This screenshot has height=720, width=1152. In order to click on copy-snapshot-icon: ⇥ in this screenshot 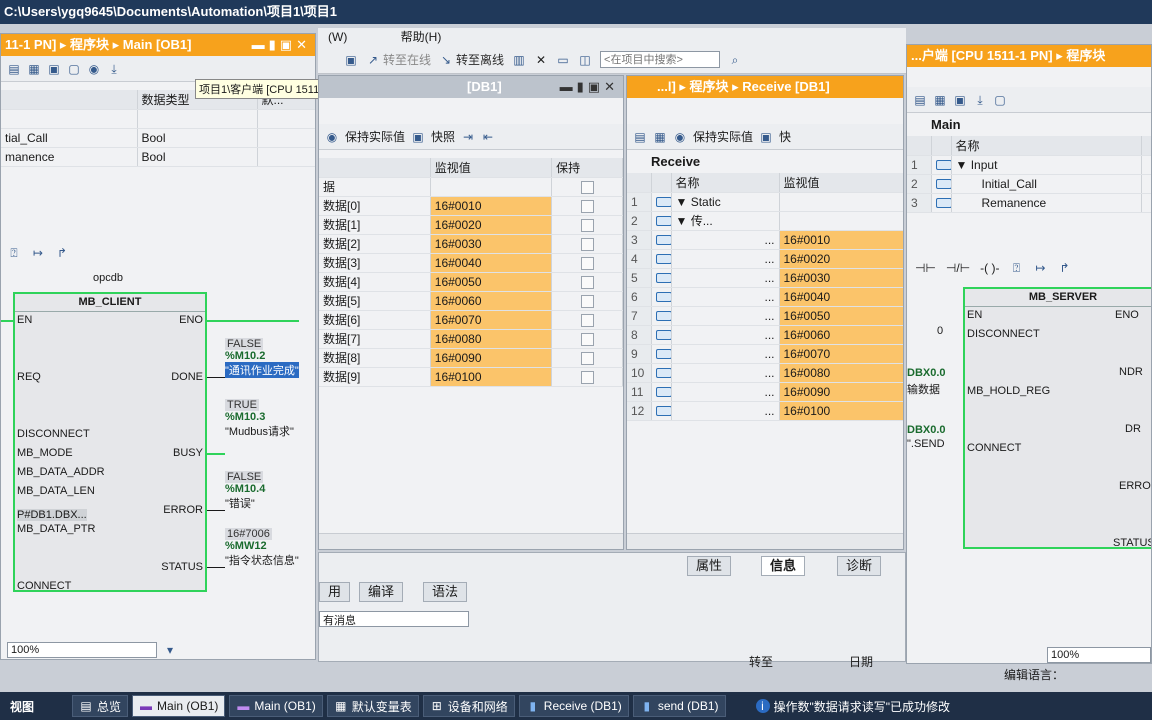, I will do `click(468, 137)`.